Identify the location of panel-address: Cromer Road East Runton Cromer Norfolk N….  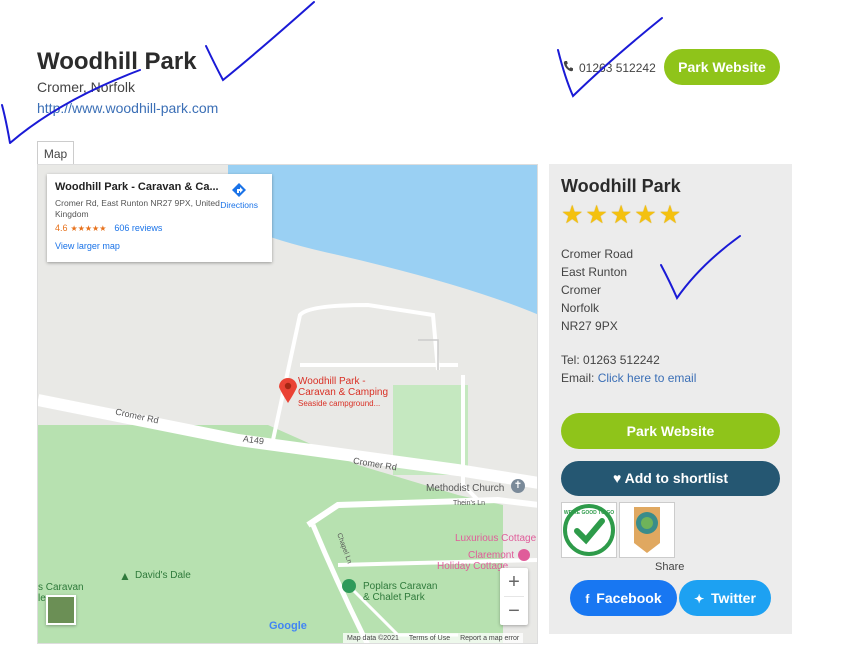
(597, 290).